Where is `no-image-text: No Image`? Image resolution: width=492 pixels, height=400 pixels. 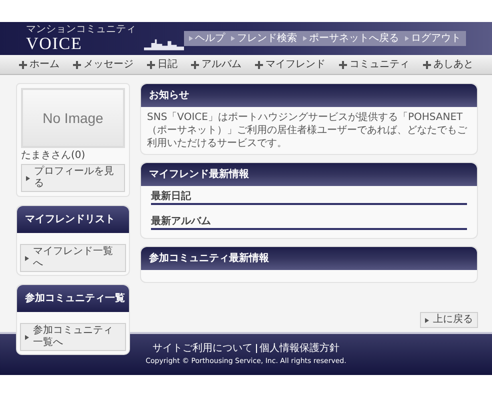 no-image-text: No Image is located at coordinates (73, 118).